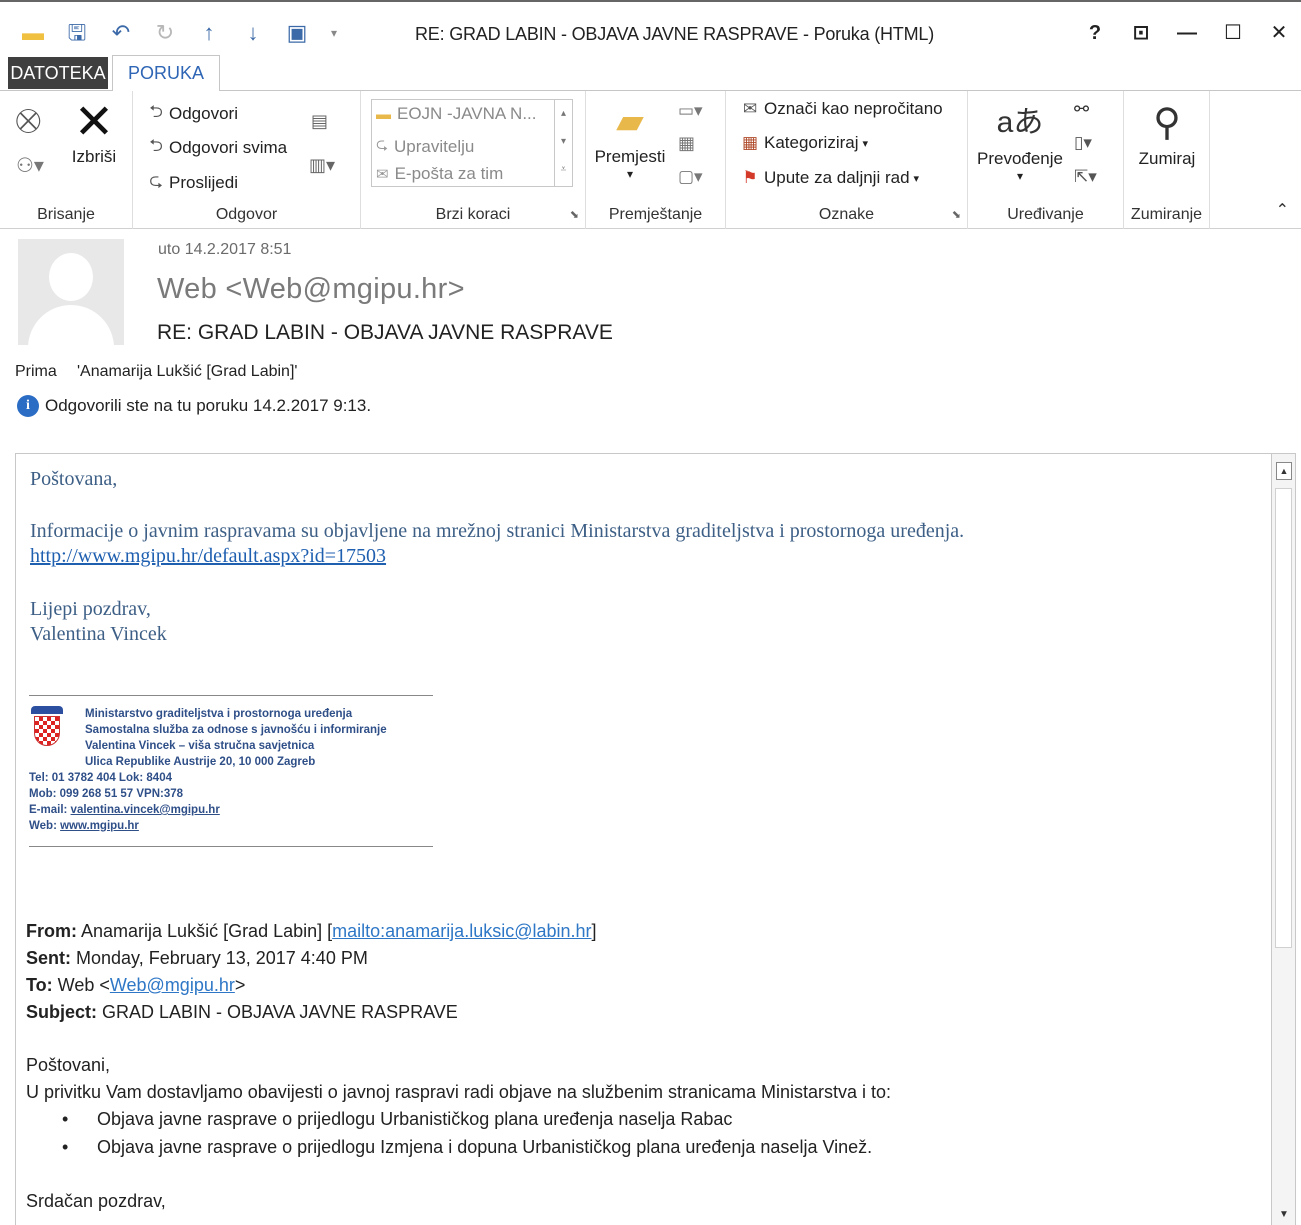 Image resolution: width=1301 pixels, height=1225 pixels. What do you see at coordinates (1141, 33) in the screenshot?
I see `ribbon-display-icon: ⊡` at bounding box center [1141, 33].